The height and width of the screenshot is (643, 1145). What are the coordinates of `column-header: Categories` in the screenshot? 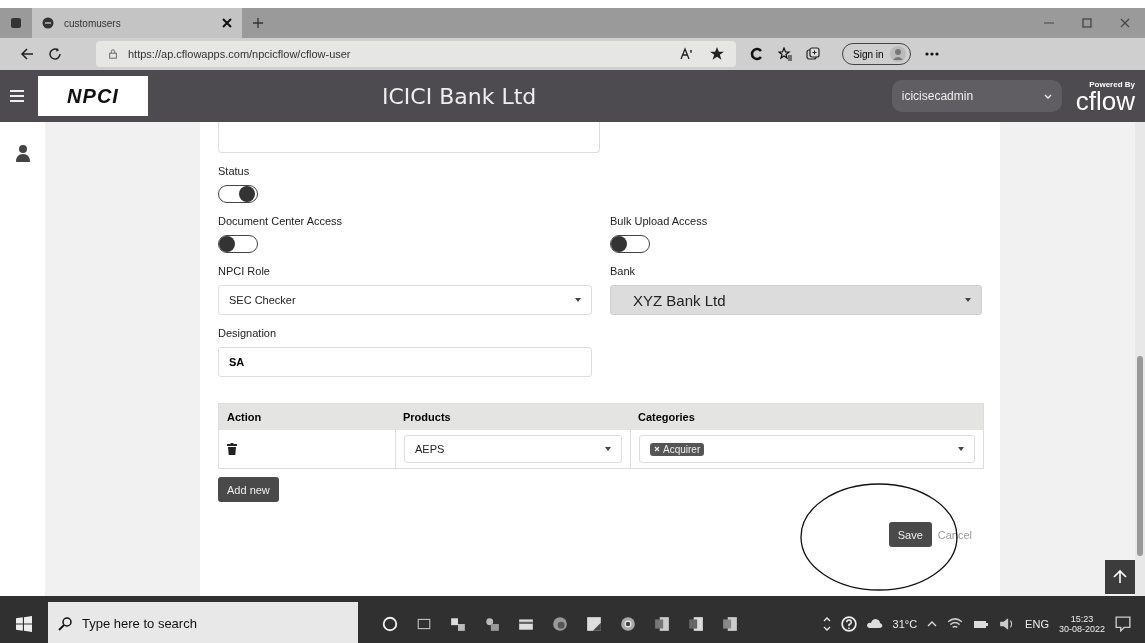 It's located at (666, 417).